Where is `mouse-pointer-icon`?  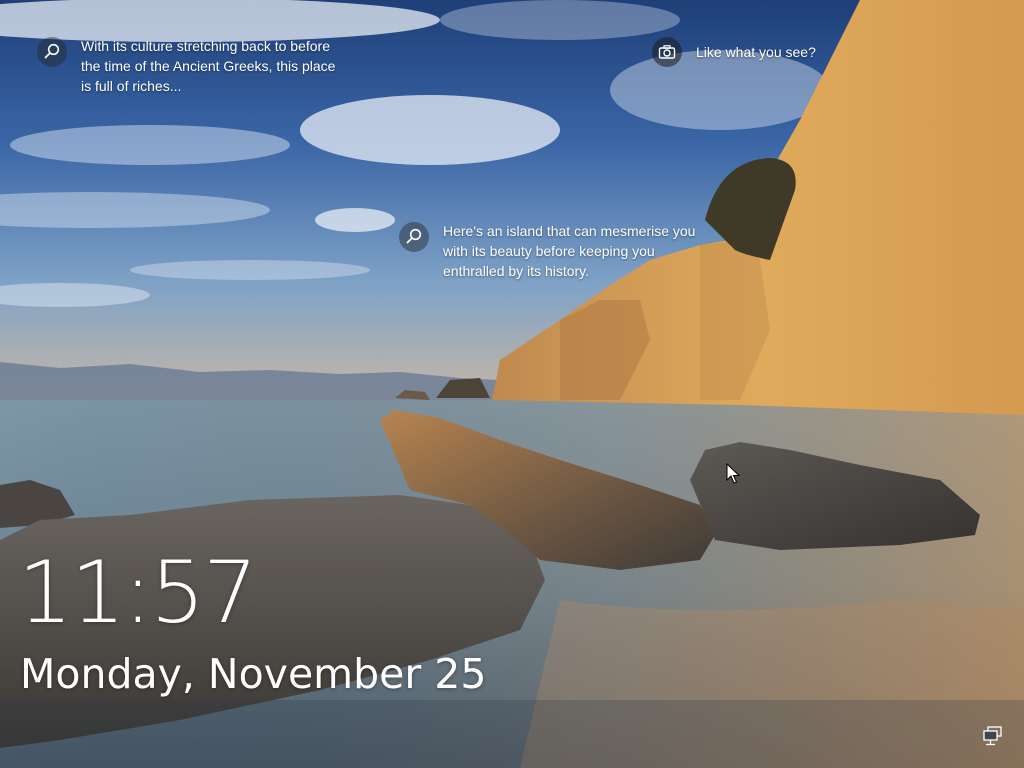
mouse-pointer-icon is located at coordinates (733, 473).